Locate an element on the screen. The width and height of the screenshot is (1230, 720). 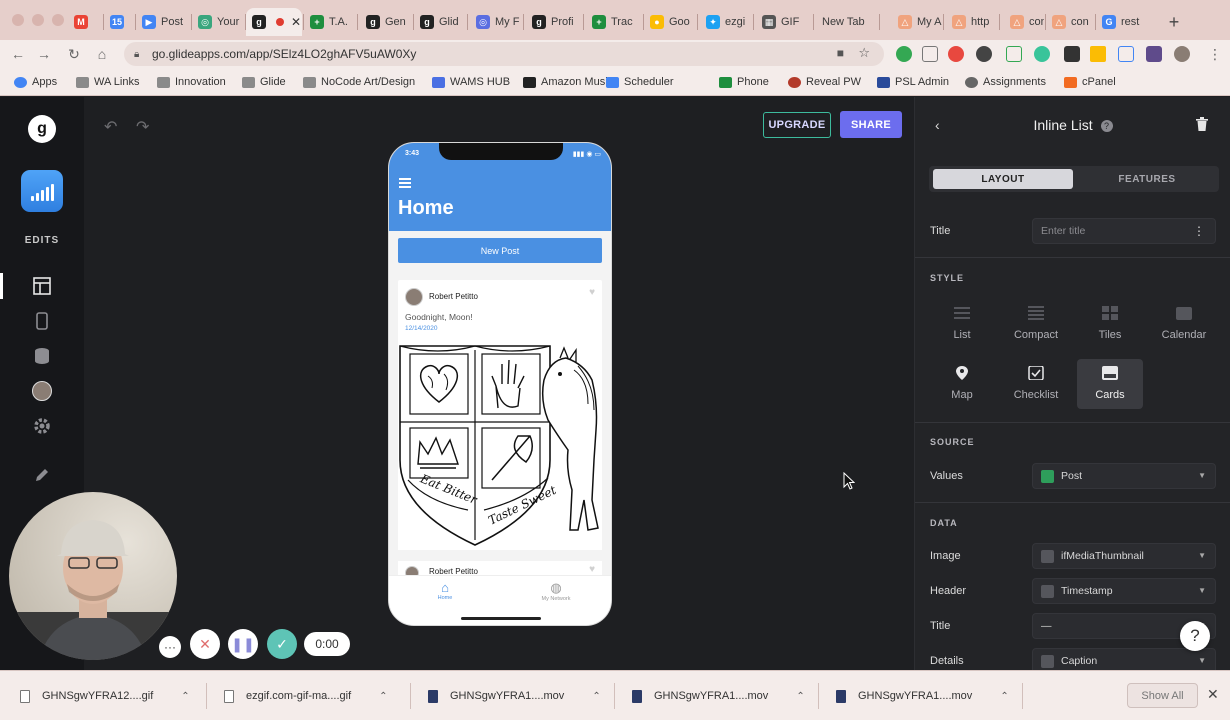
bookmark-wa-links: WA Links is located at coordinates (107, 82).